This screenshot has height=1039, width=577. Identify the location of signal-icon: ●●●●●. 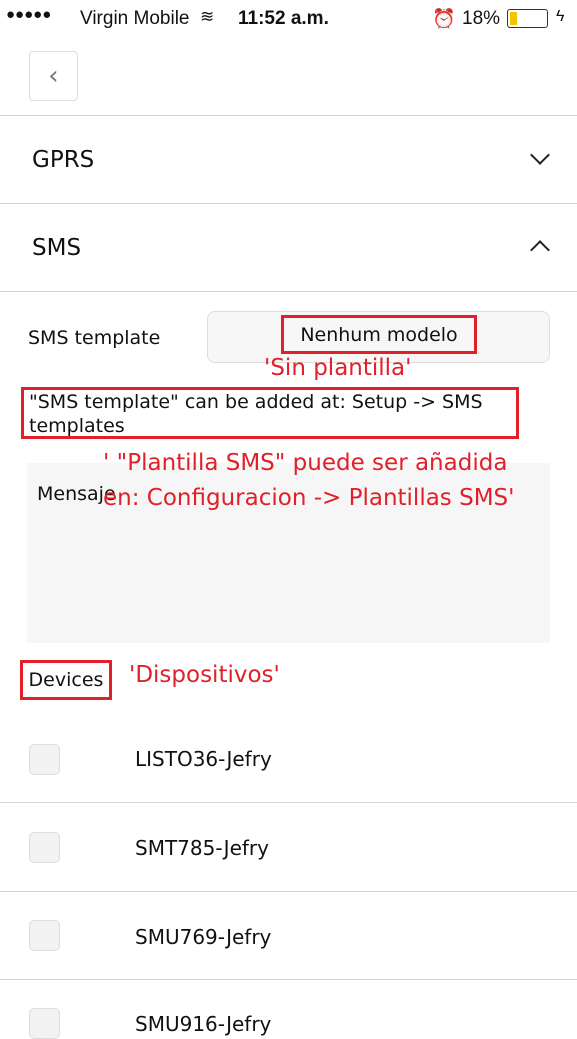
(29, 14).